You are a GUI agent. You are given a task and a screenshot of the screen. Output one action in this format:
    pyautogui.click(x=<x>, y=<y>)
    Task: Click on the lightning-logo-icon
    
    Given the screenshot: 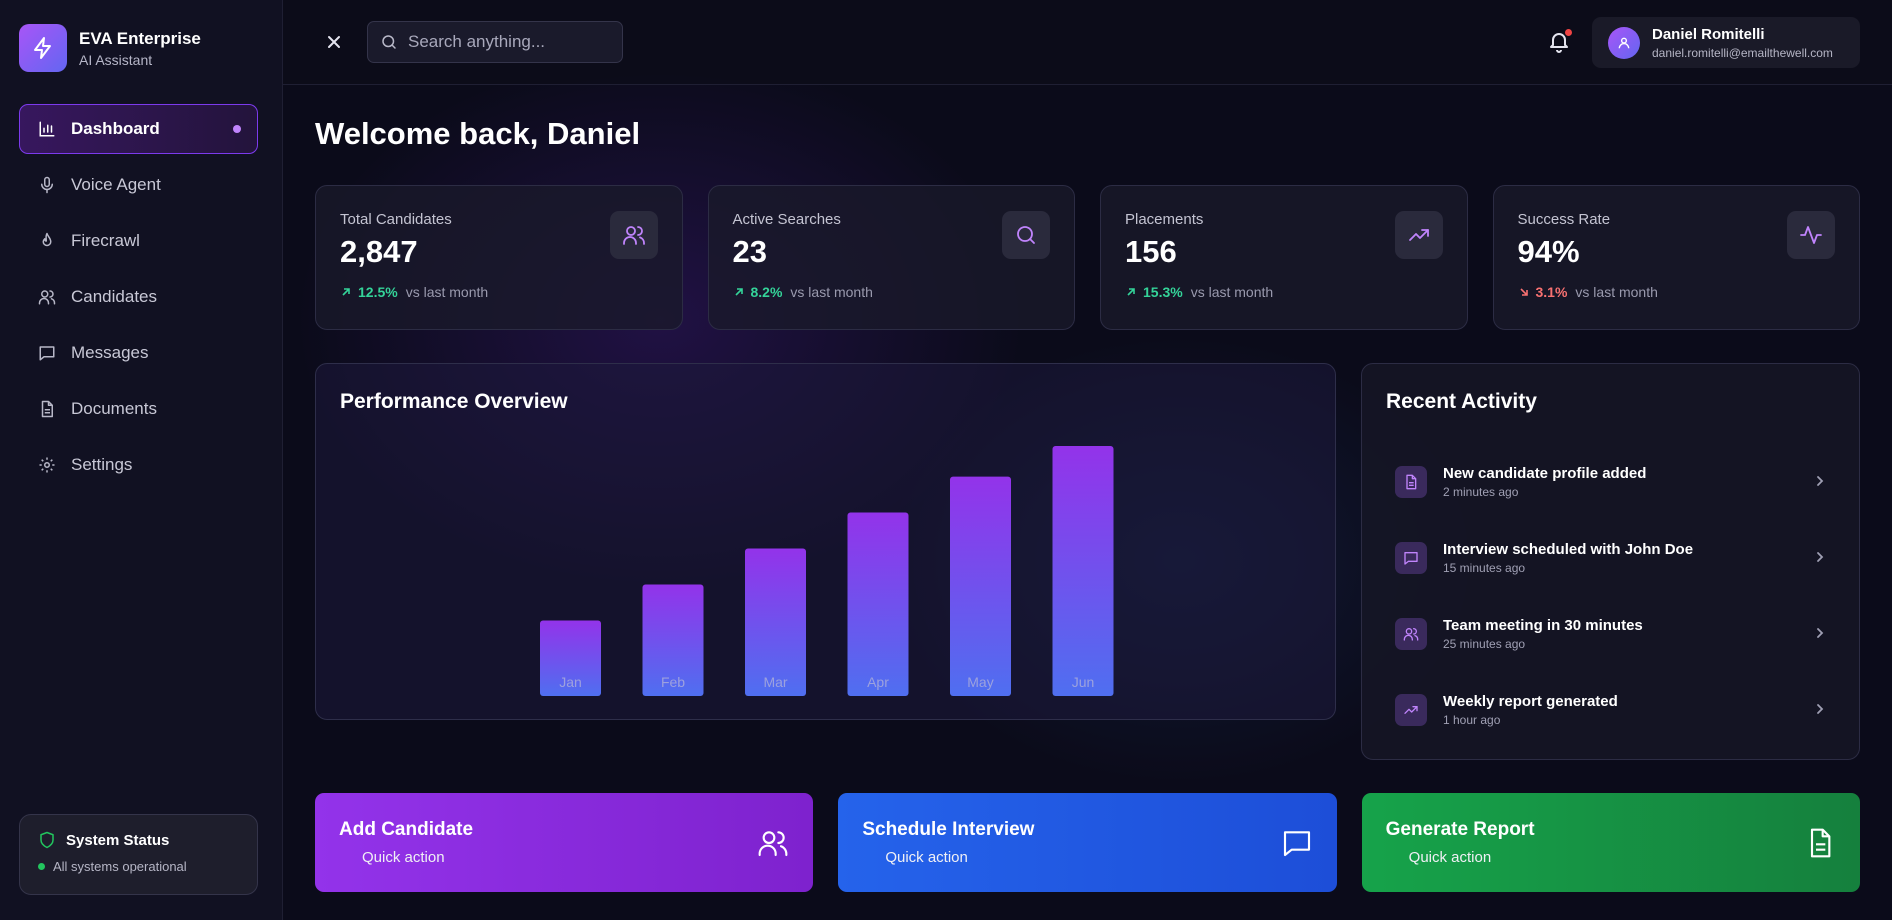 What is the action you would take?
    pyautogui.click(x=43, y=48)
    